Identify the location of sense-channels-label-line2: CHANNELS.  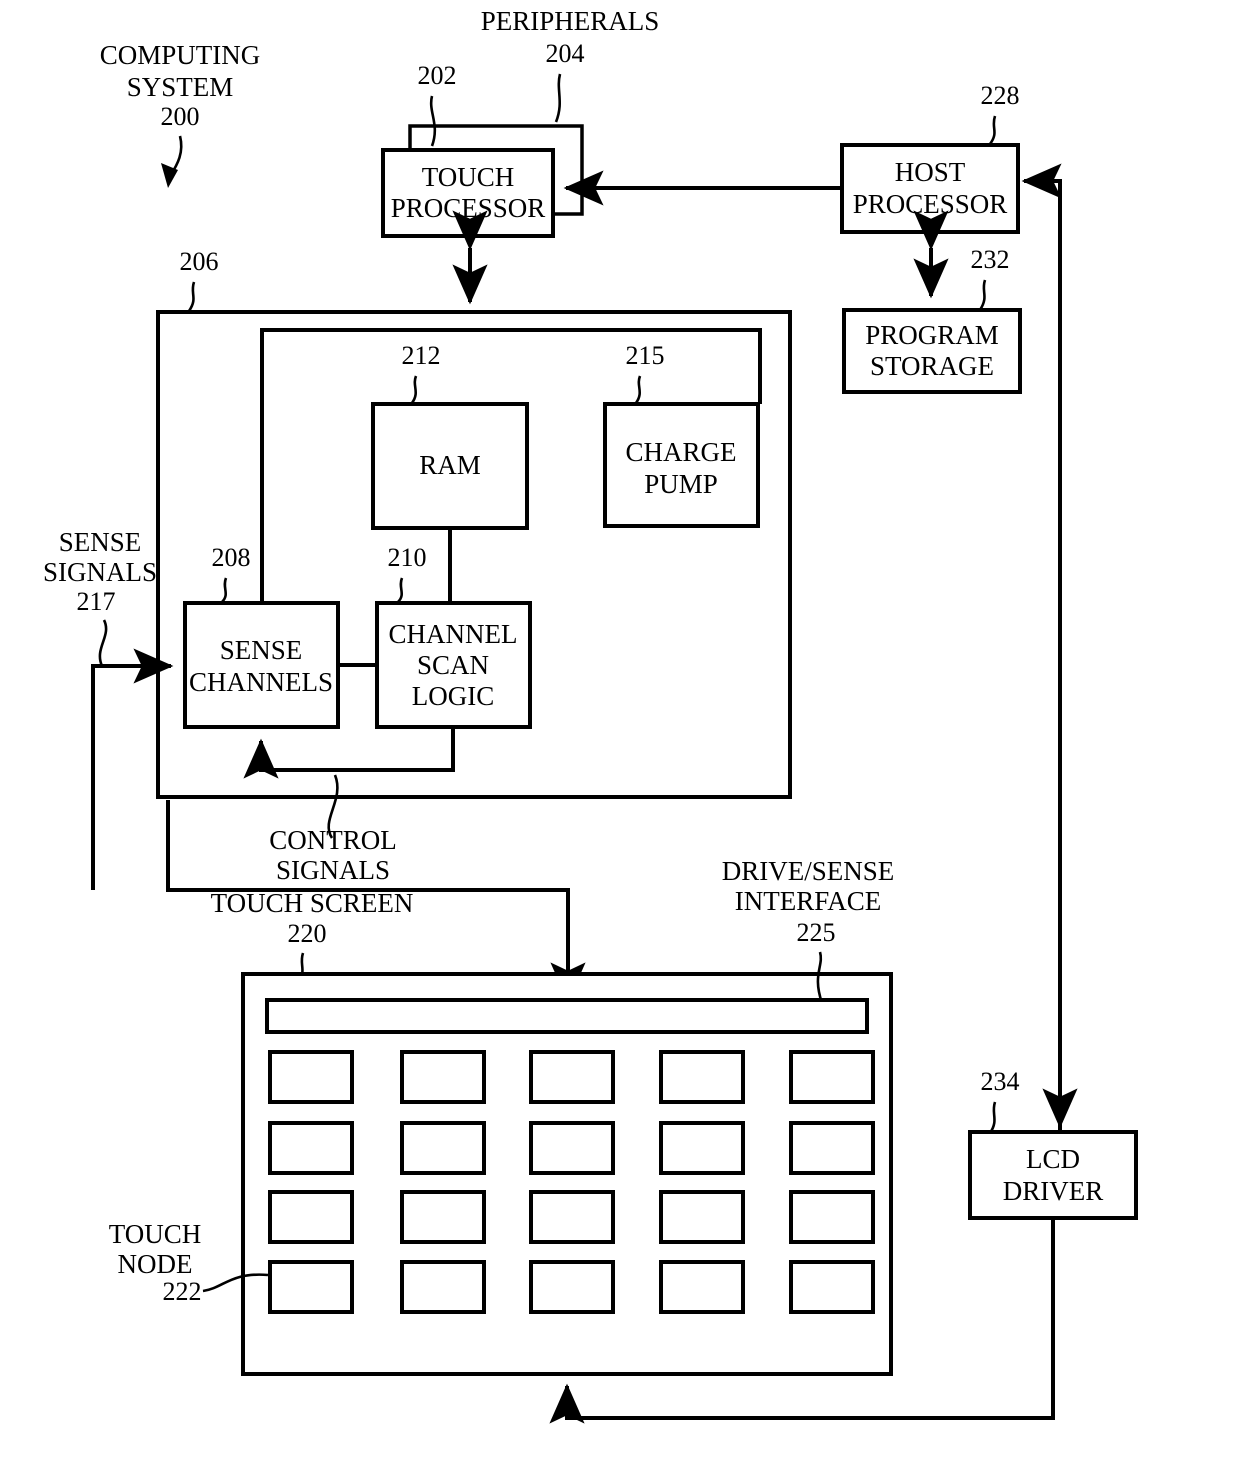
(261, 682).